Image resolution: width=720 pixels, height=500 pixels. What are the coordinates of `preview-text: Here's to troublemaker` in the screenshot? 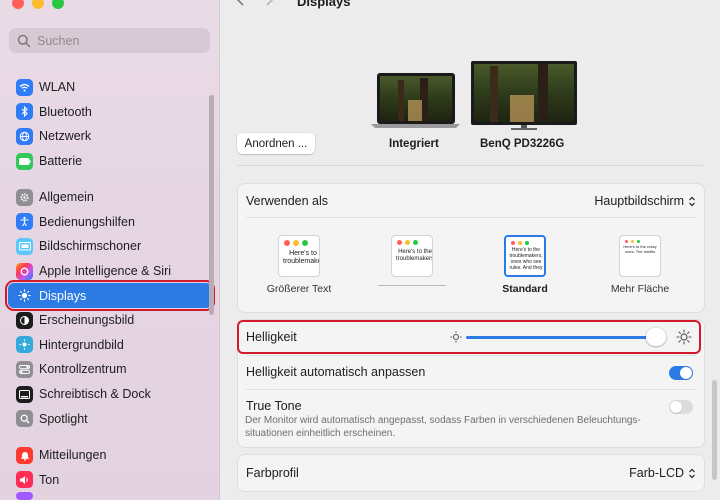 It's located at (301, 257).